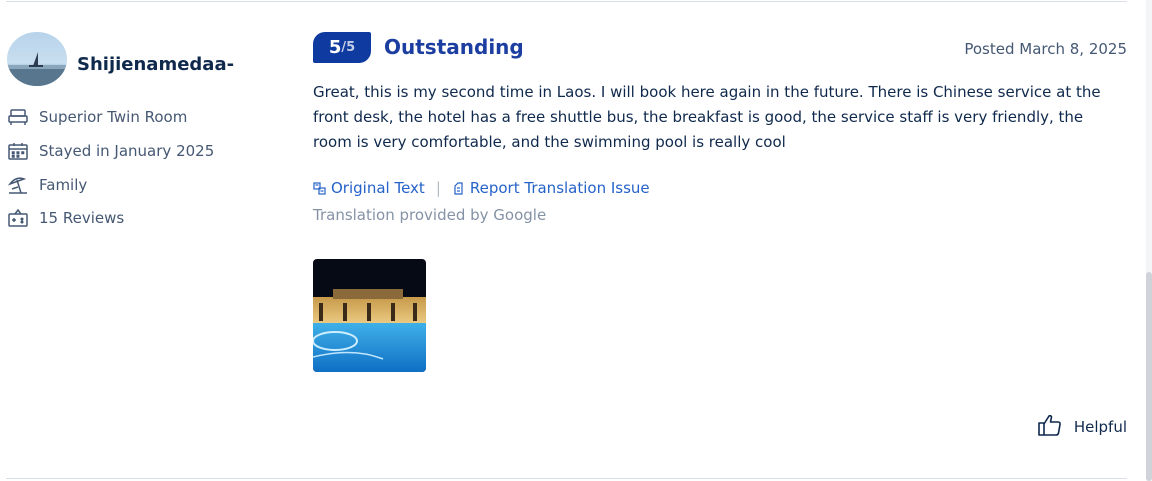 This screenshot has width=1152, height=481. Describe the element at coordinates (1149, 376) in the screenshot. I see `scrollbar-thumb` at that location.